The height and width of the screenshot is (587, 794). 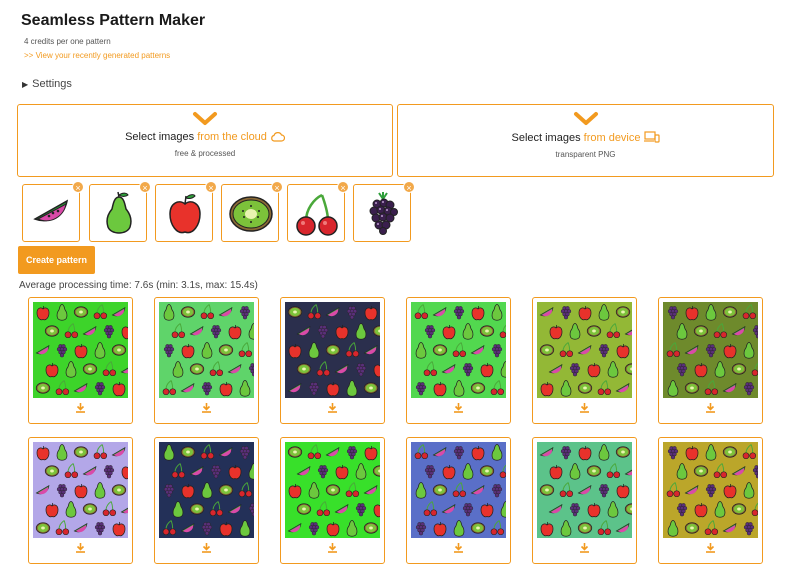 I want to click on apple-icon, so click(x=185, y=214).